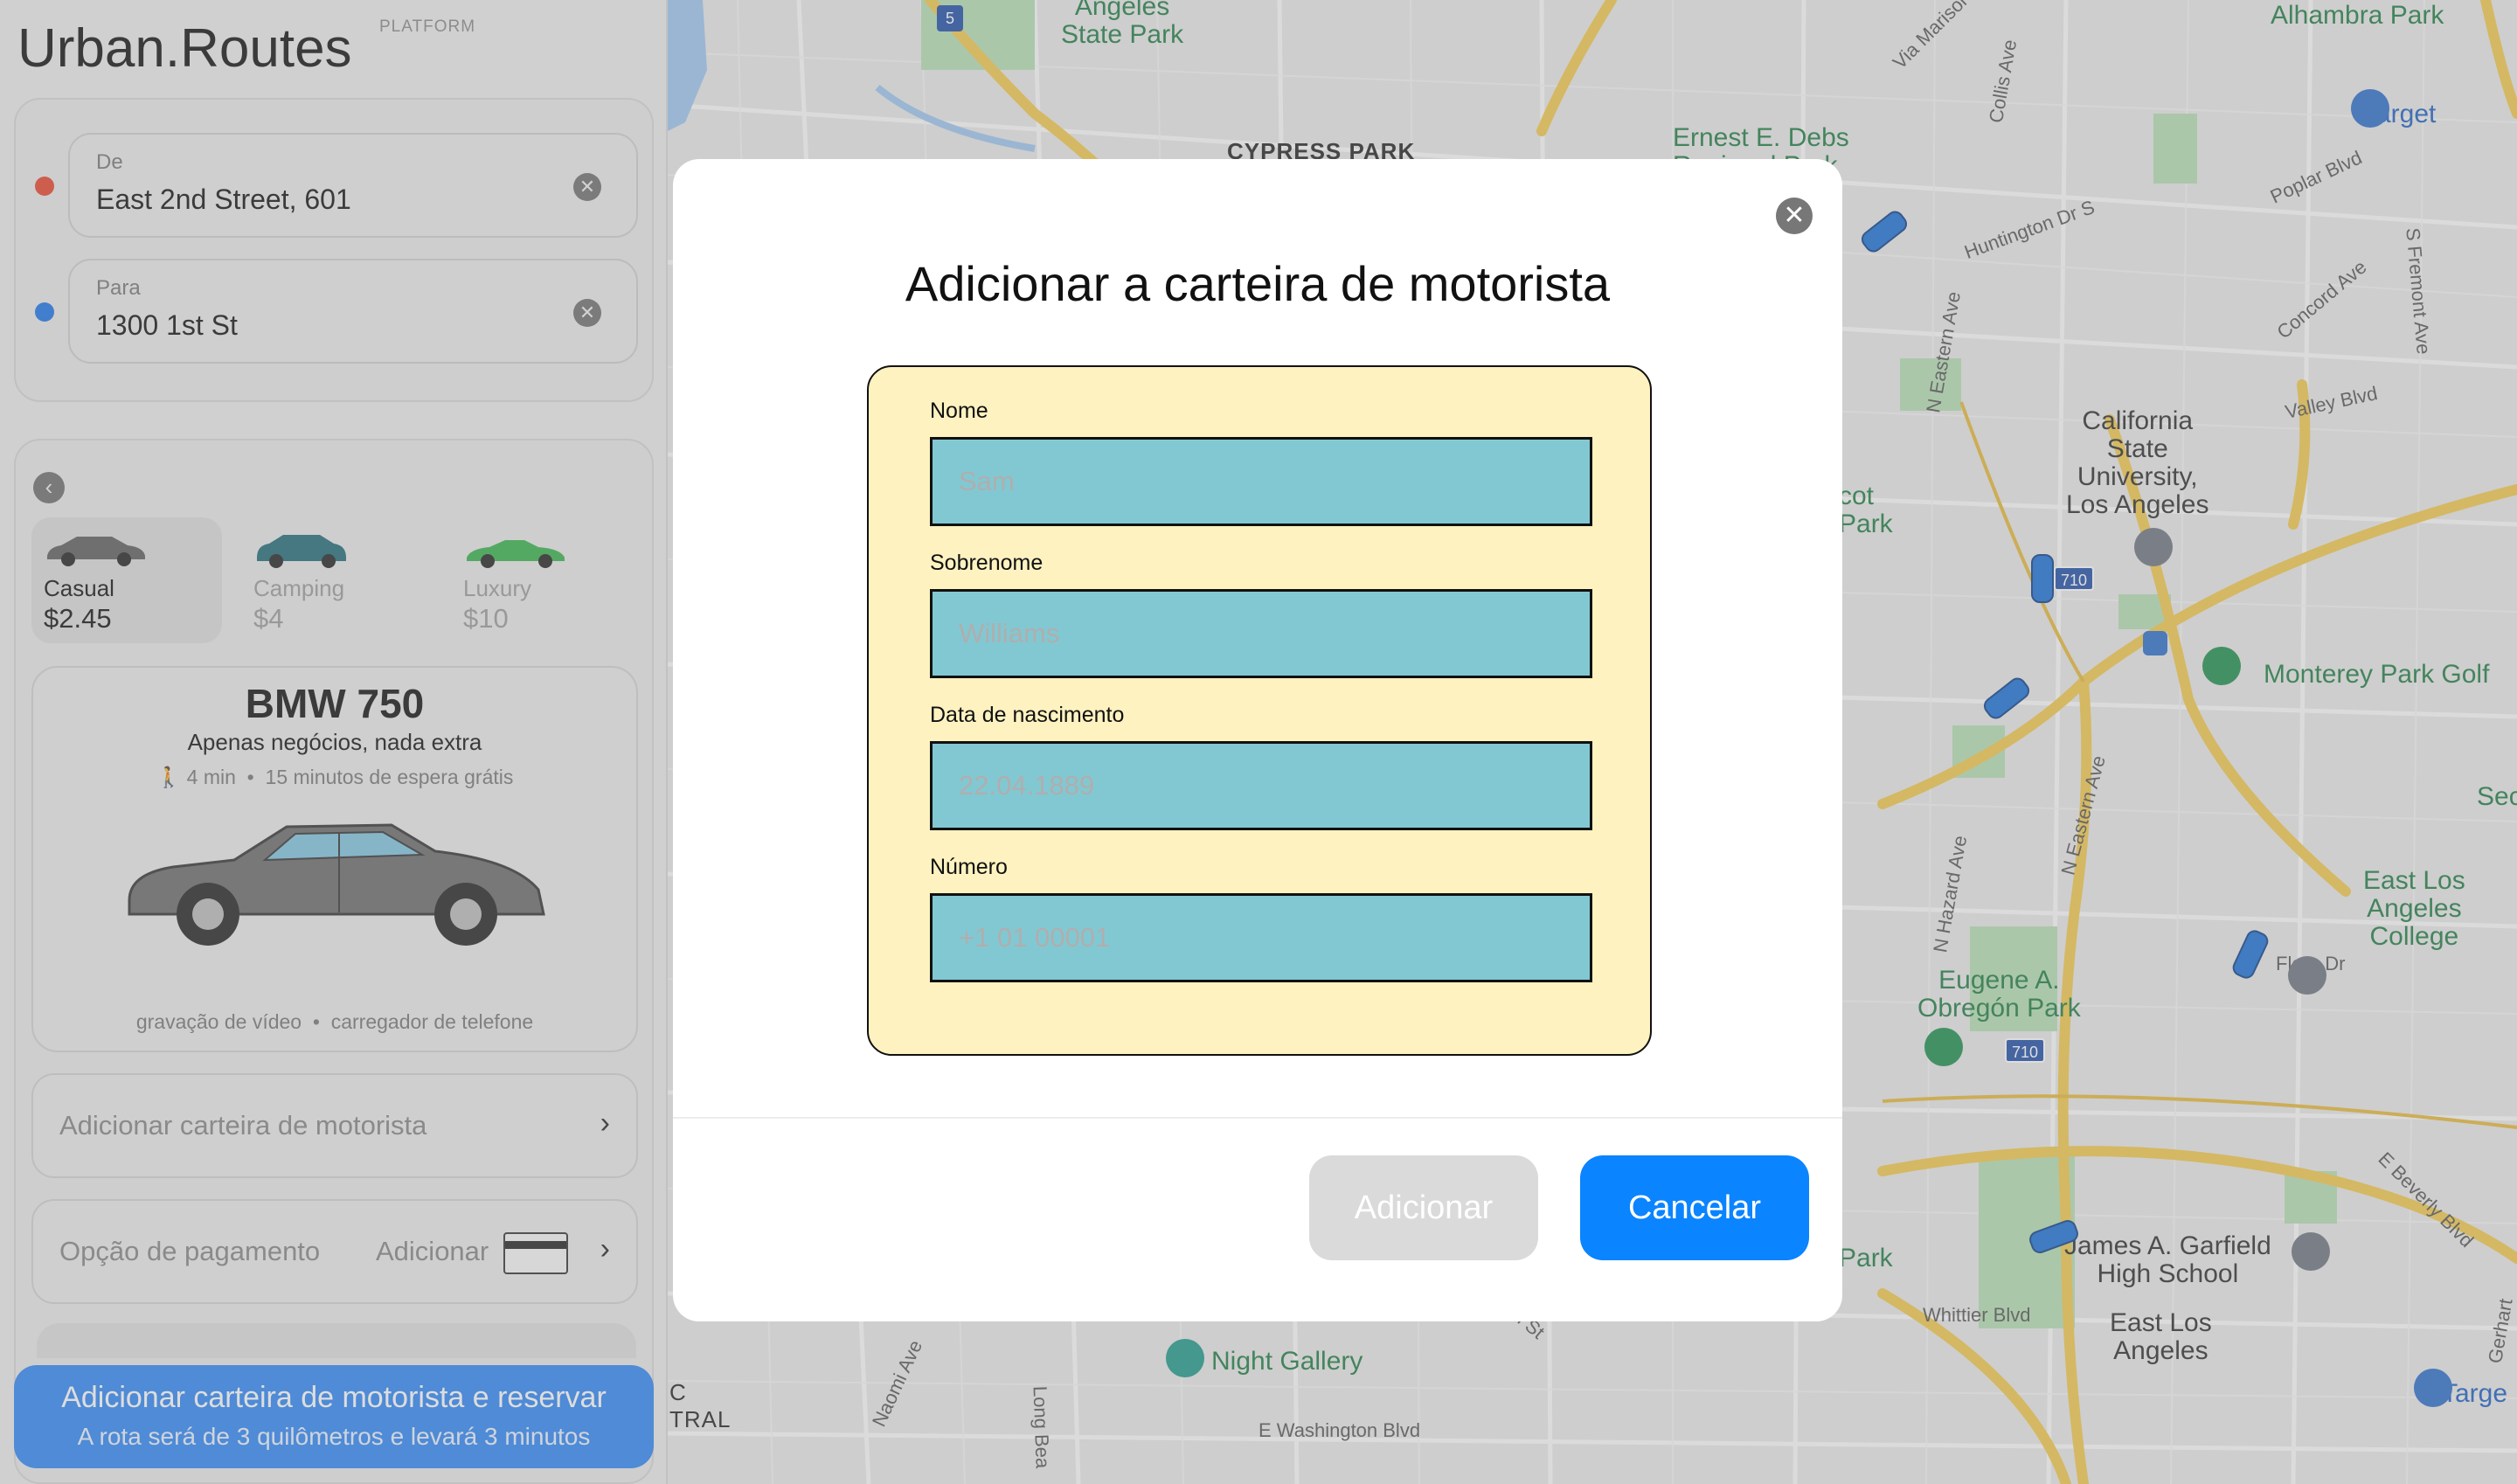 The image size is (2517, 1484). Describe the element at coordinates (1257, 1118) in the screenshot. I see `modal-divider` at that location.